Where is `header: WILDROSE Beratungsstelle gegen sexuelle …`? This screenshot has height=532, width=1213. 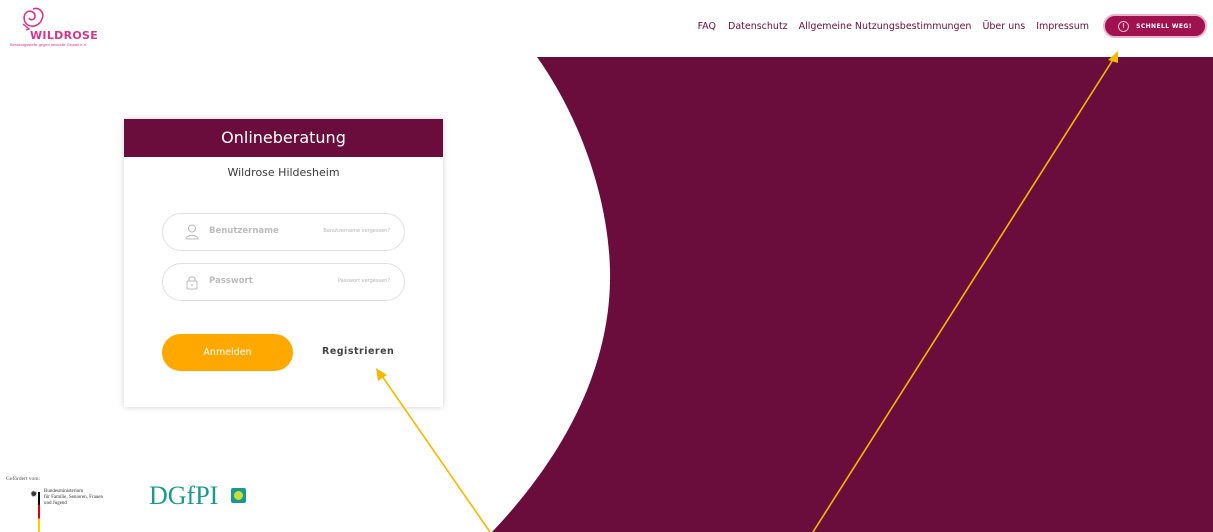
header: WILDROSE Beratungsstelle gegen sexuelle … is located at coordinates (606, 28).